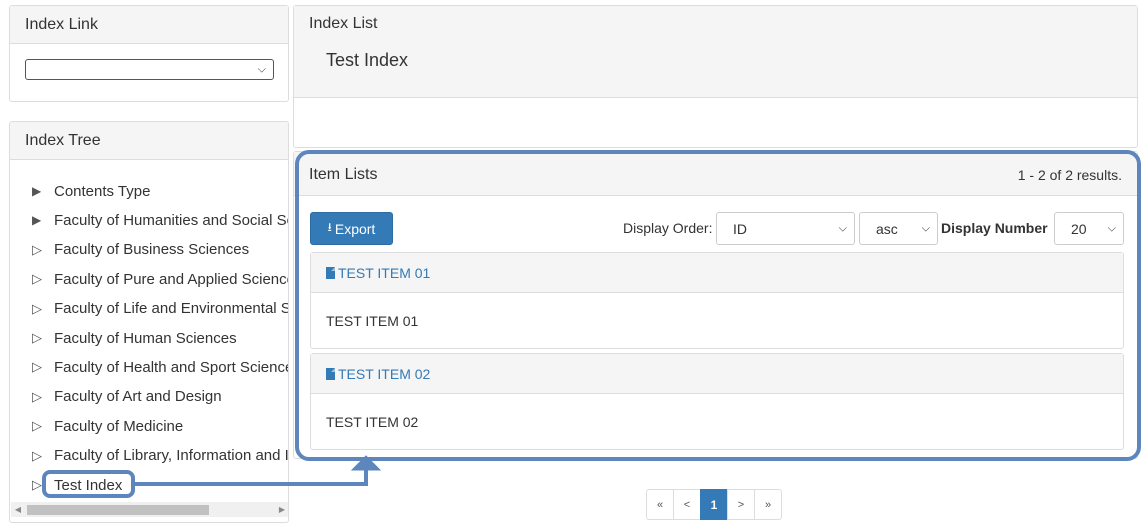  Describe the element at coordinates (102, 191) in the screenshot. I see `tree-item-label: Contents Type` at that location.